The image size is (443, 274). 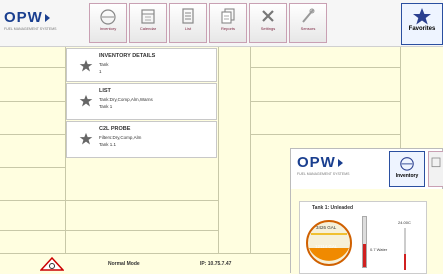 I want to click on nav-settings-label: Settings, so click(x=268, y=28).